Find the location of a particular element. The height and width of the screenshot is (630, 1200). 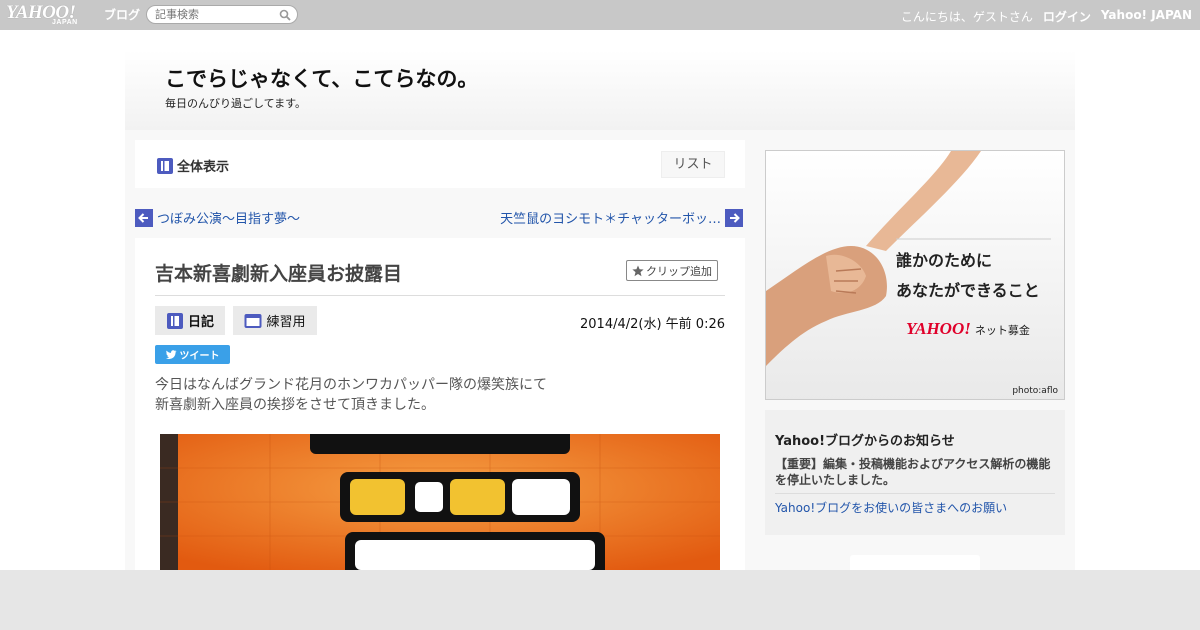

folder-label: 練習用 is located at coordinates (286, 322).